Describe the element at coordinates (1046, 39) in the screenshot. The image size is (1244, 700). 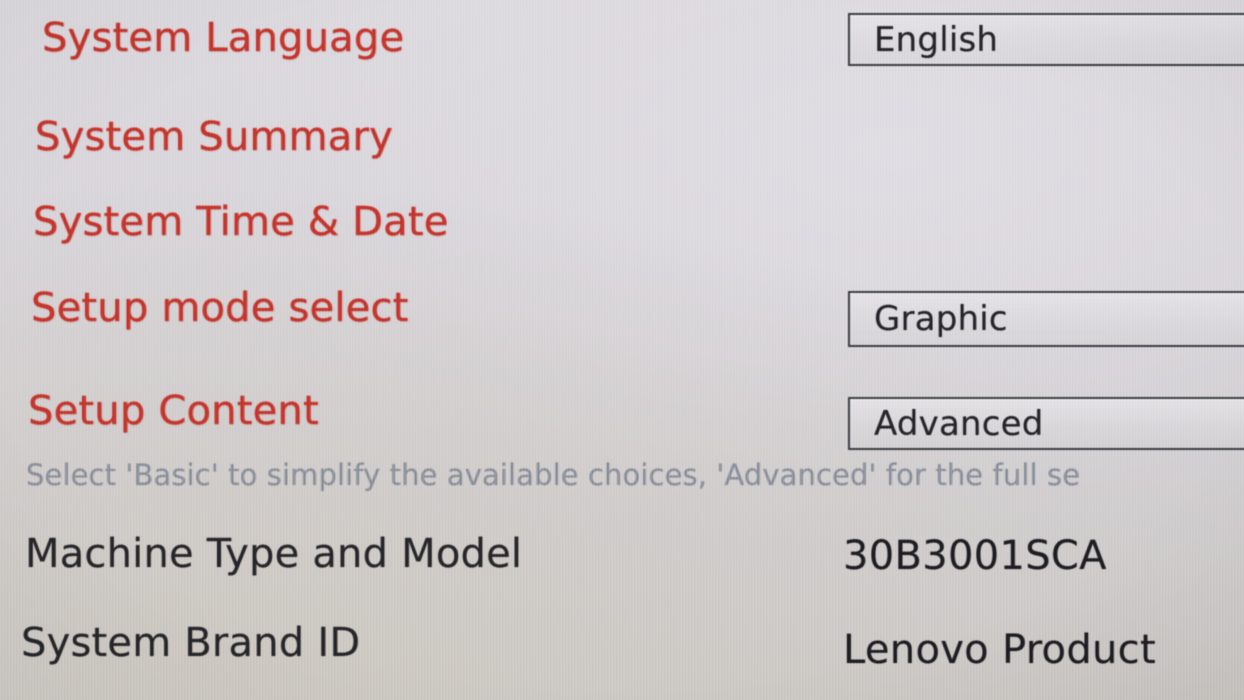
I see `field-system-language: English` at that location.